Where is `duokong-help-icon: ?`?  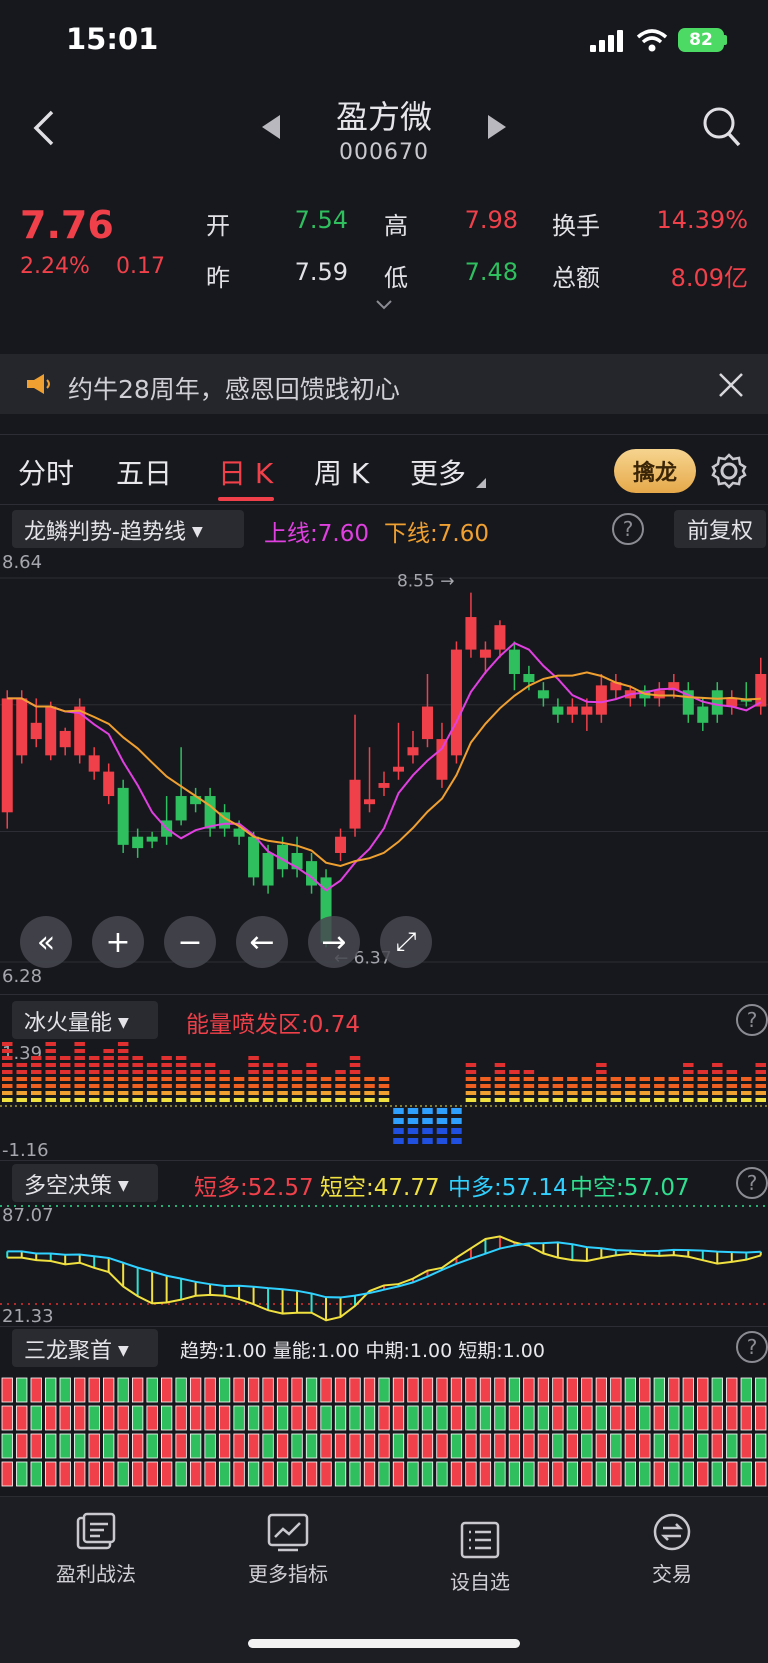 duokong-help-icon: ? is located at coordinates (752, 1183).